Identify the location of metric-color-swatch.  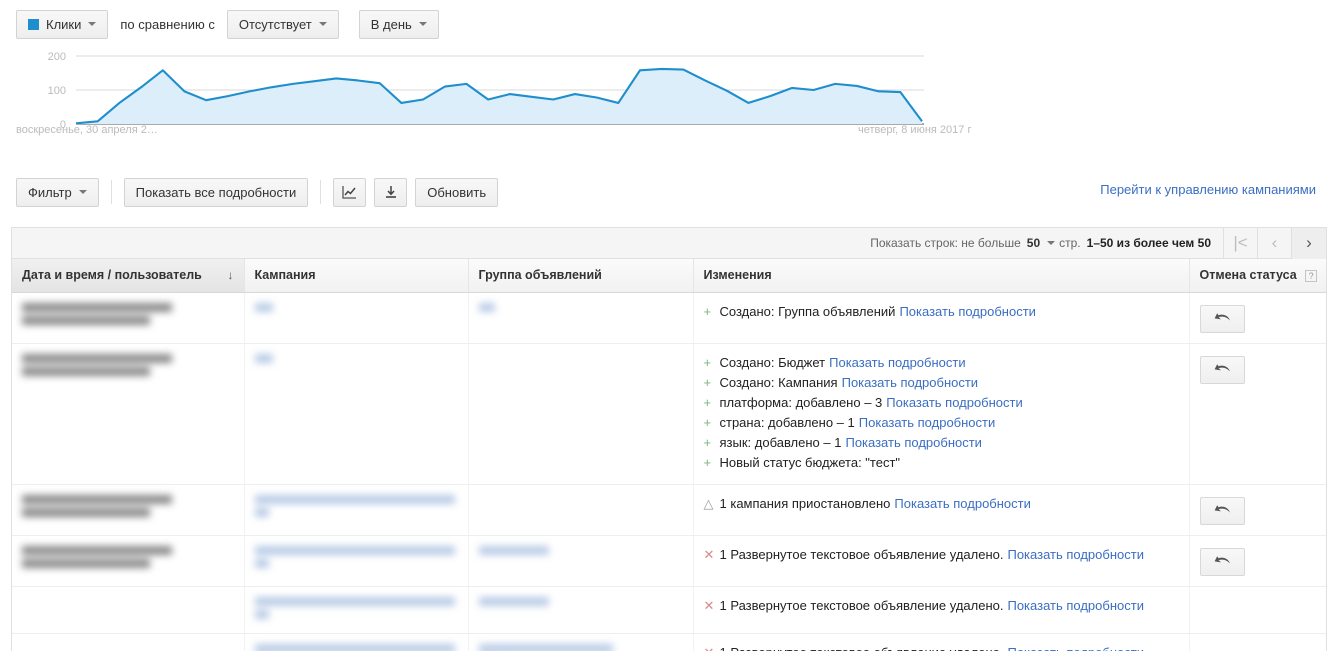
(33, 24).